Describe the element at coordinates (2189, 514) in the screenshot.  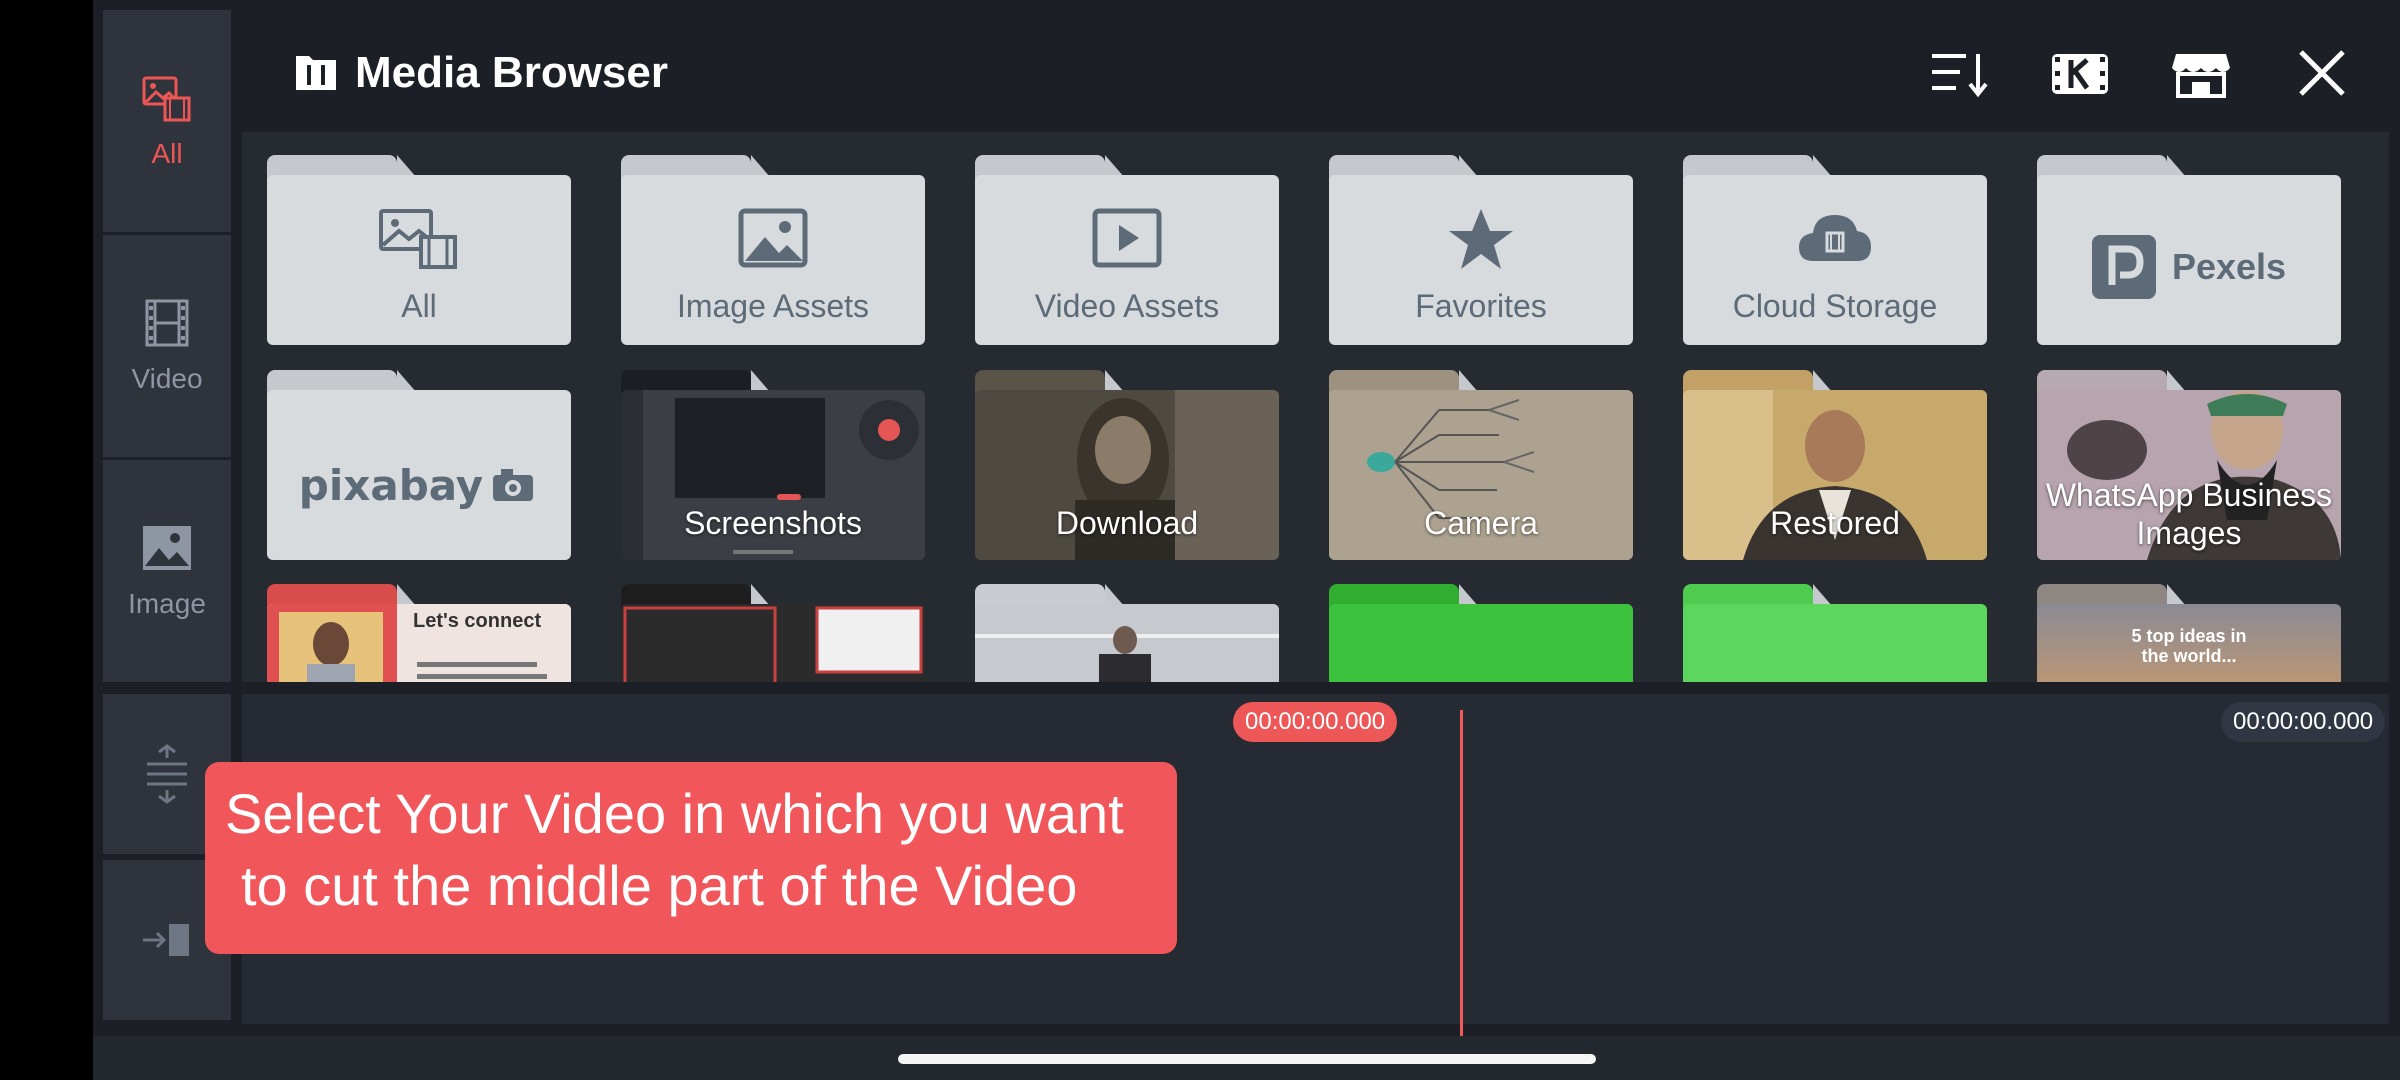
I see `folder-label: WhatsApp Business Images` at that location.